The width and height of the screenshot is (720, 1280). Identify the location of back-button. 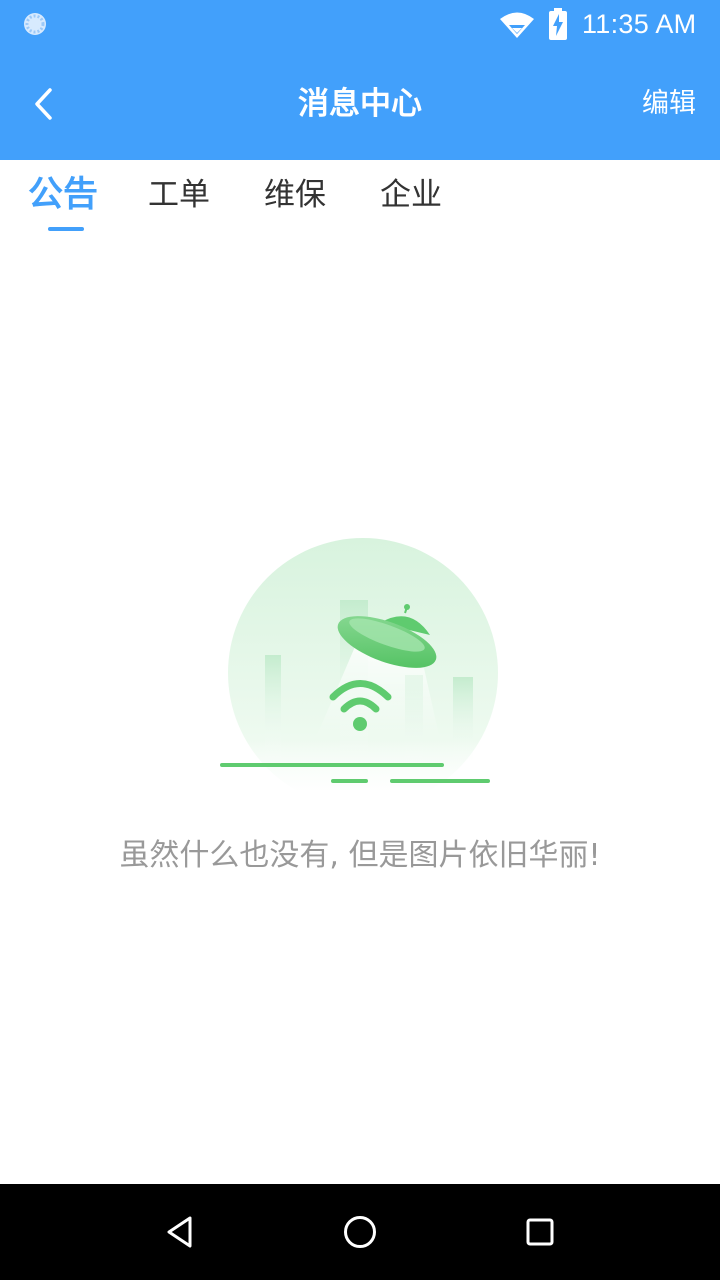
(44, 104).